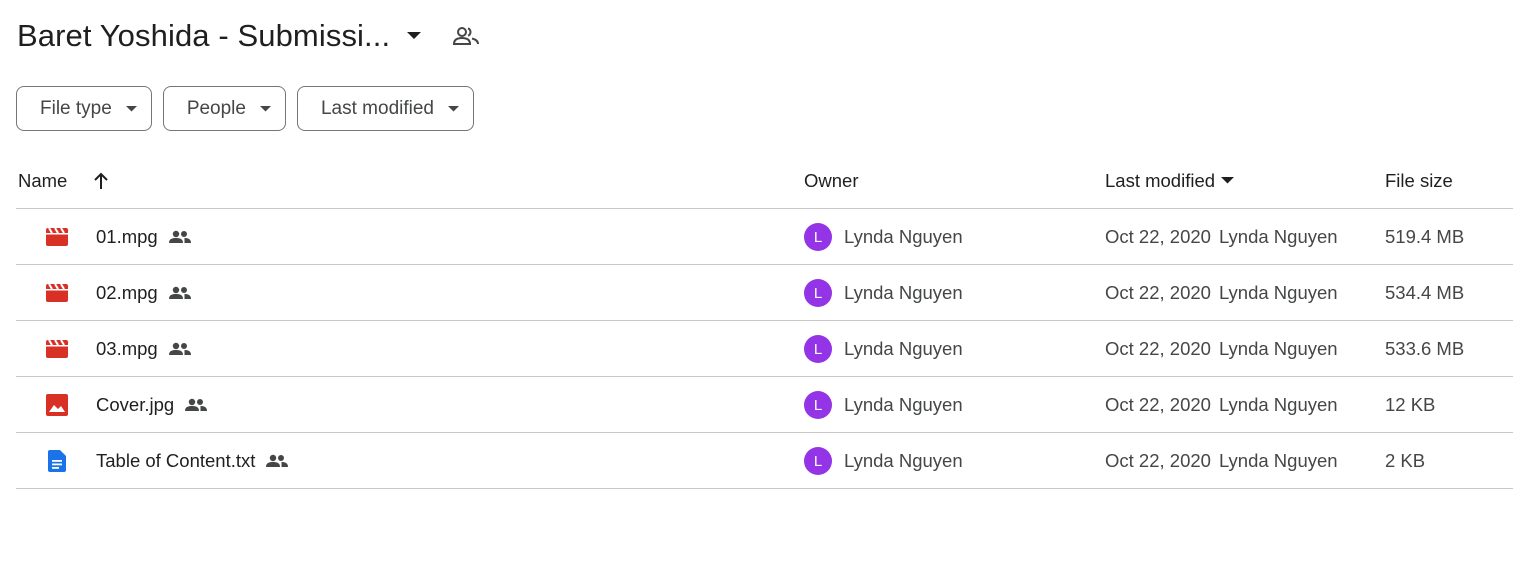  I want to click on doc-file-icon, so click(57, 461).